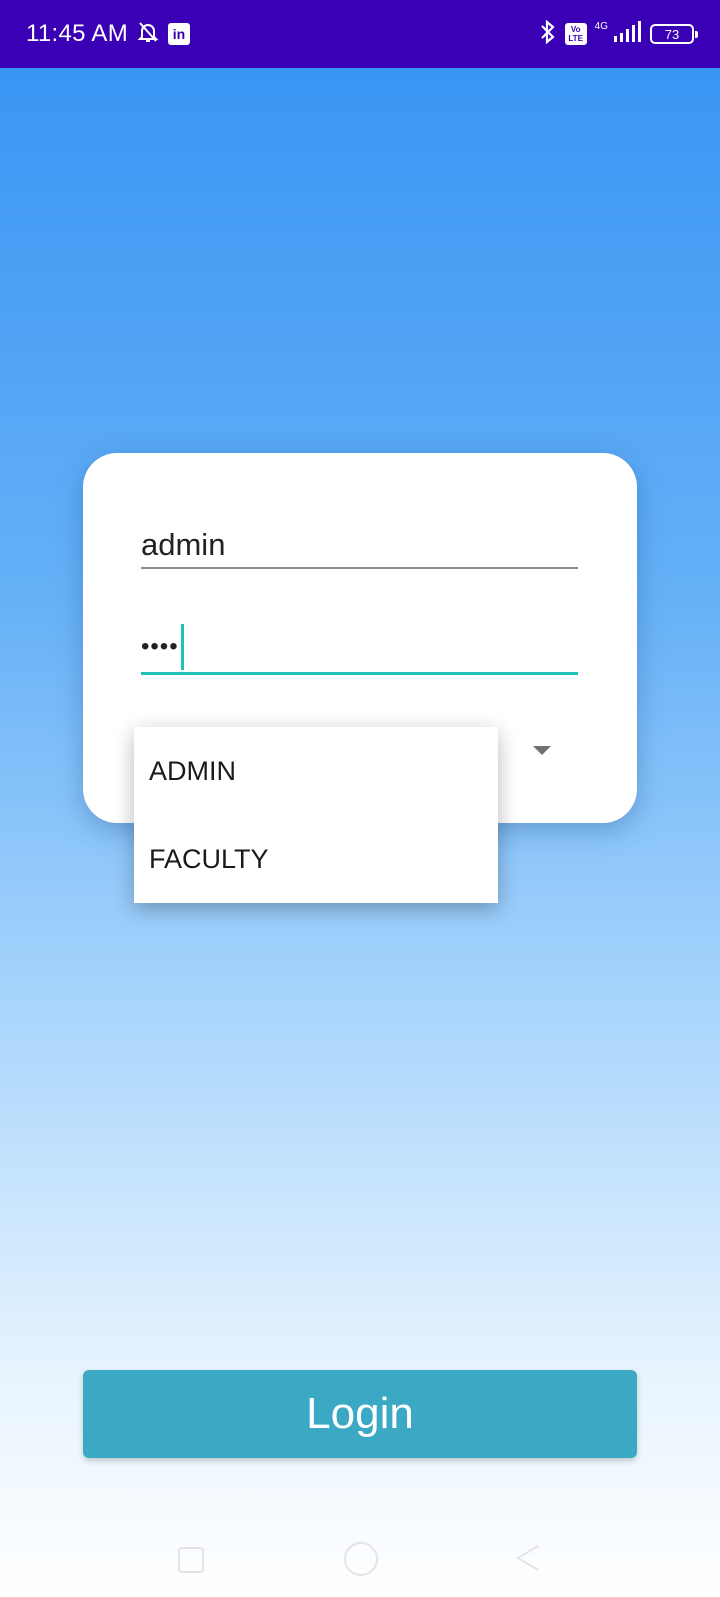  Describe the element at coordinates (160, 646) in the screenshot. I see `password-value: ••••` at that location.